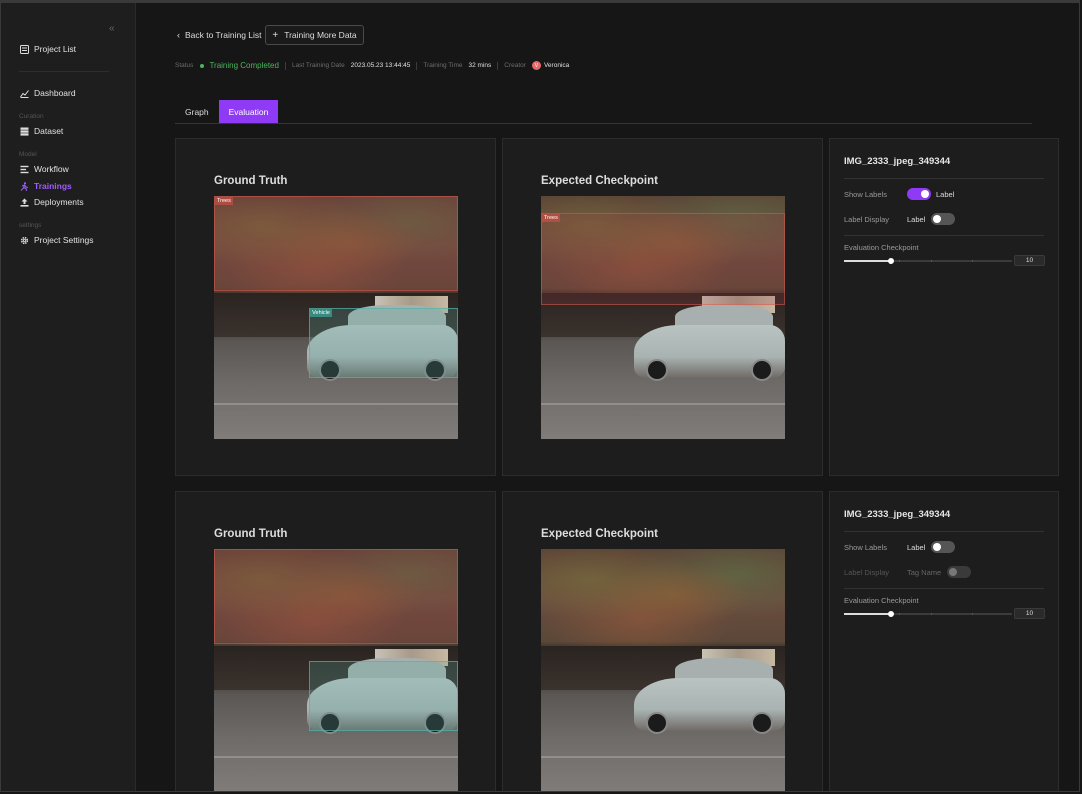  What do you see at coordinates (275, 35) in the screenshot?
I see `plus-icon: +` at bounding box center [275, 35].